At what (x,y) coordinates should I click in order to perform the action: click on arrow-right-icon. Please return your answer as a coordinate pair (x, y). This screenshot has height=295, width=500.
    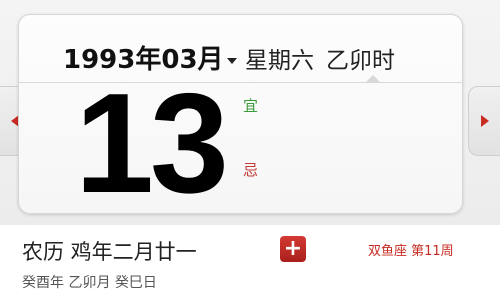
    Looking at the image, I should click on (485, 121).